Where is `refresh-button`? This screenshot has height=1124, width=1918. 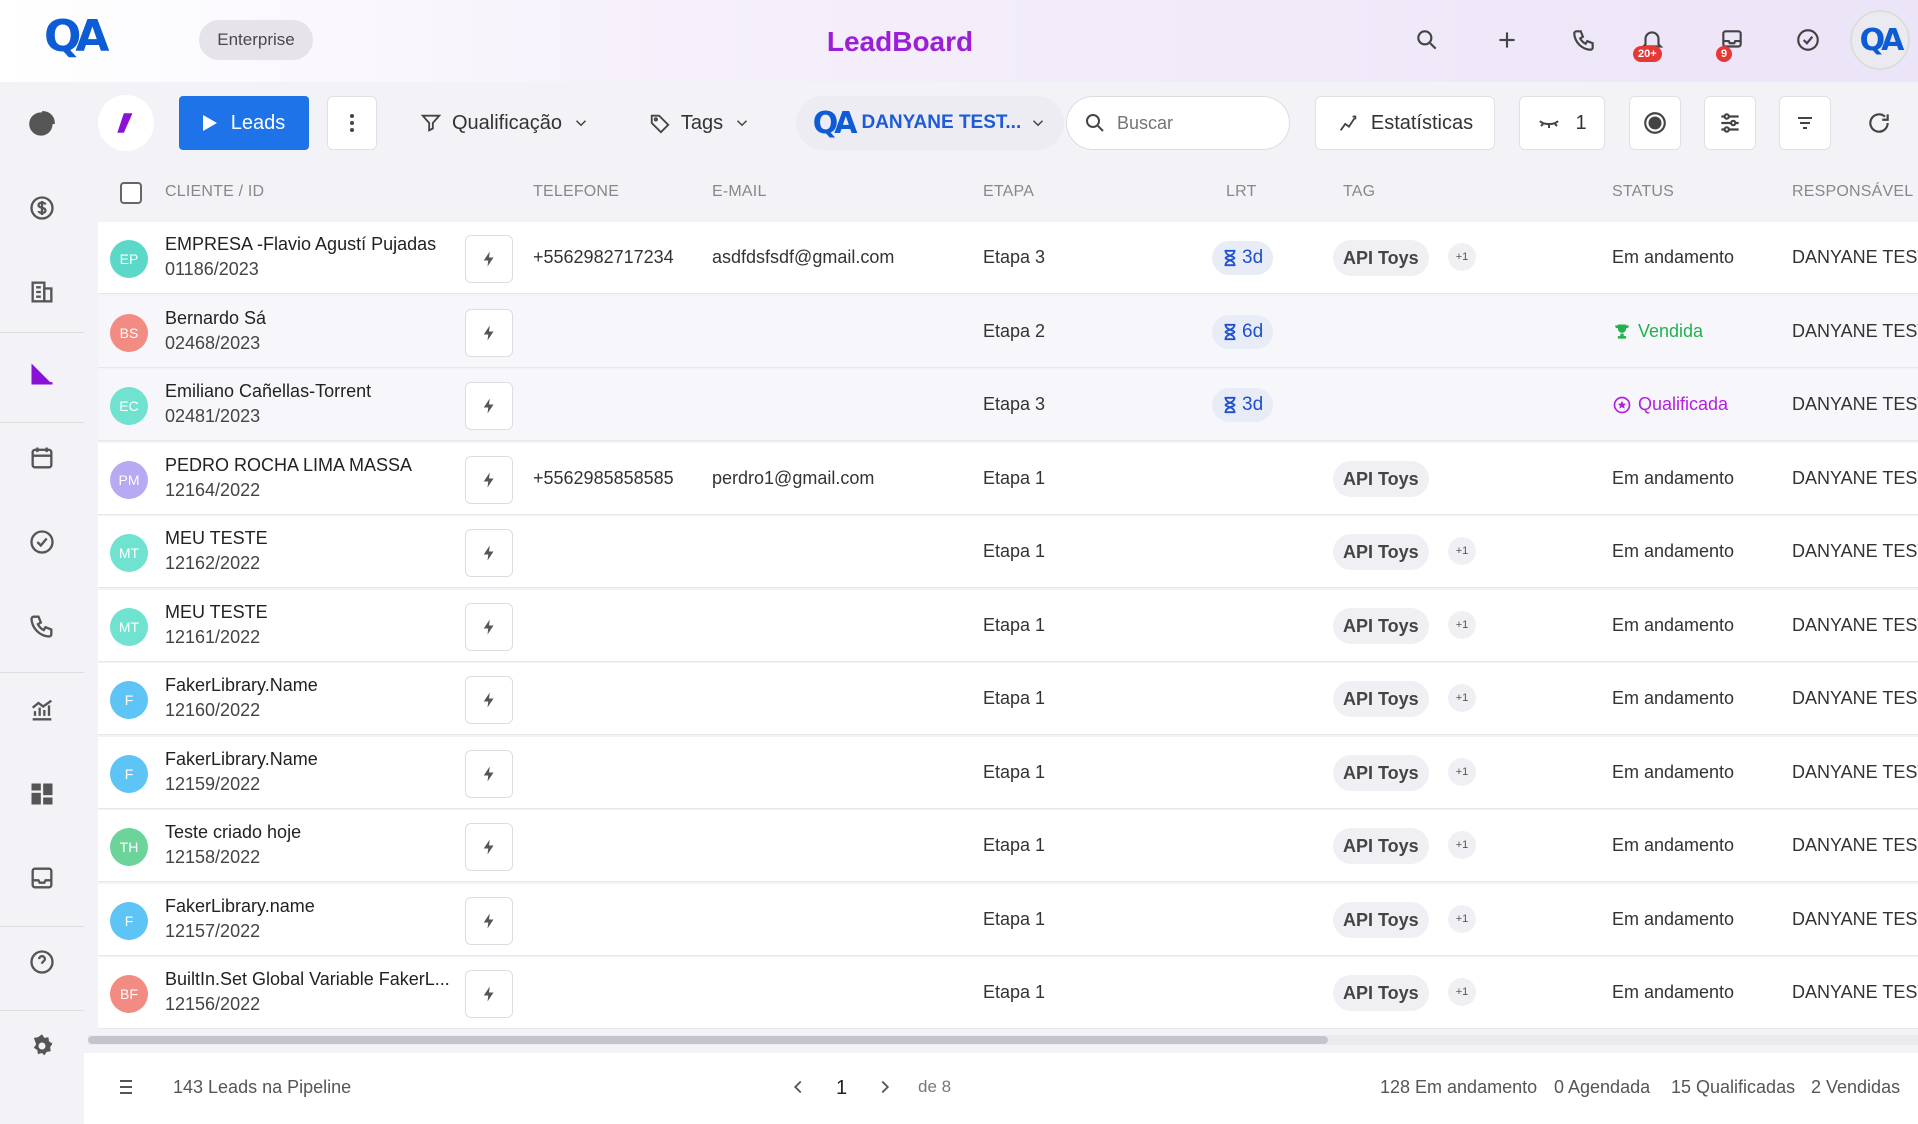
refresh-button is located at coordinates (1879, 123).